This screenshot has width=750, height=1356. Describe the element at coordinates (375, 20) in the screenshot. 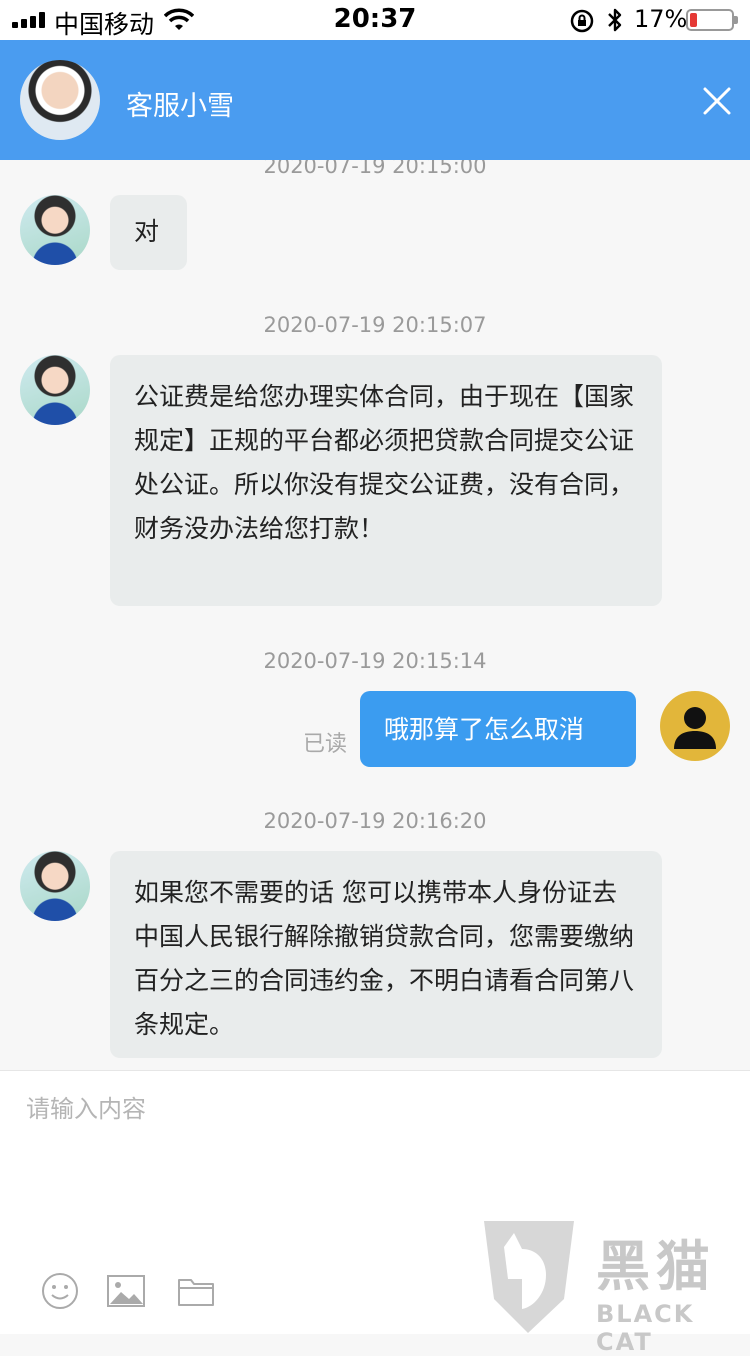

I see `status-bar: 中国移动 20:37 17%` at that location.